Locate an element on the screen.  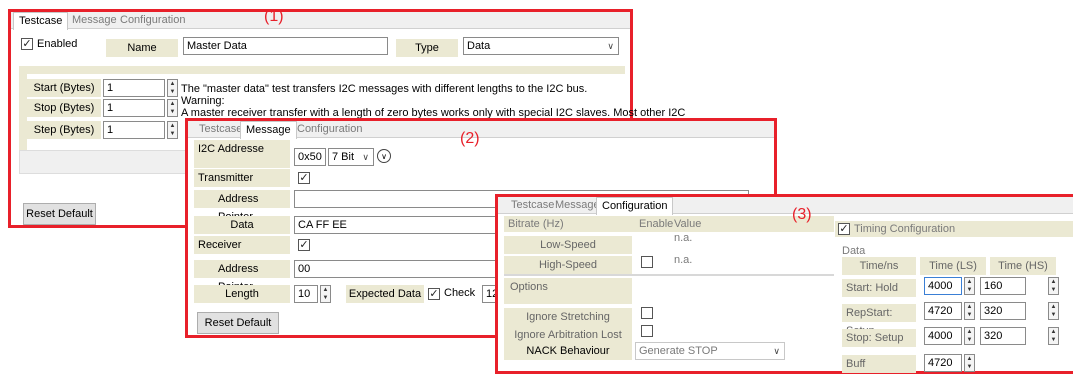
stop-setup-hs-input: 320 is located at coordinates (1003, 336).